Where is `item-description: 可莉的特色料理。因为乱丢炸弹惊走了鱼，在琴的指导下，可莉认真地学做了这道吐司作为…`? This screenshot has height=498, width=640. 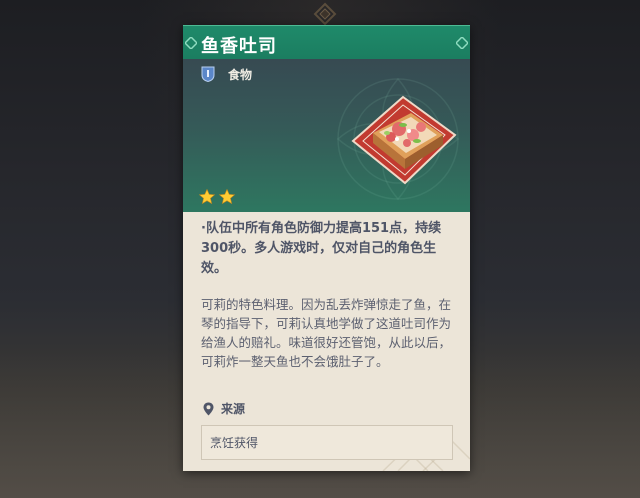 item-description: 可莉的特色料理。因为乱丢炸弹惊走了鱼，在琴的指导下，可莉认真地学做了这道吐司作为… is located at coordinates (326, 333).